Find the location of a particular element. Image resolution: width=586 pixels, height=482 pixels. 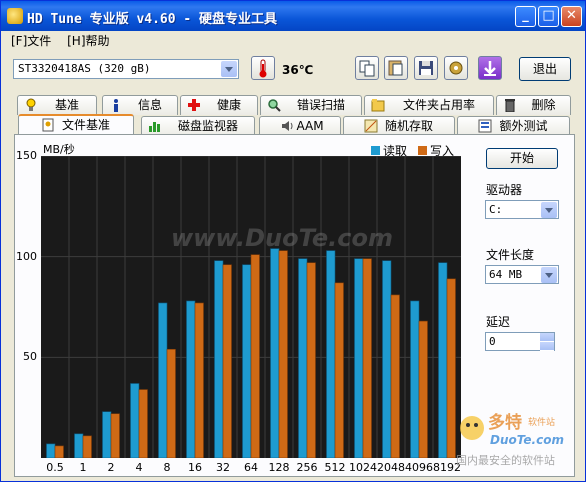

app-icon is located at coordinates (15, 16).